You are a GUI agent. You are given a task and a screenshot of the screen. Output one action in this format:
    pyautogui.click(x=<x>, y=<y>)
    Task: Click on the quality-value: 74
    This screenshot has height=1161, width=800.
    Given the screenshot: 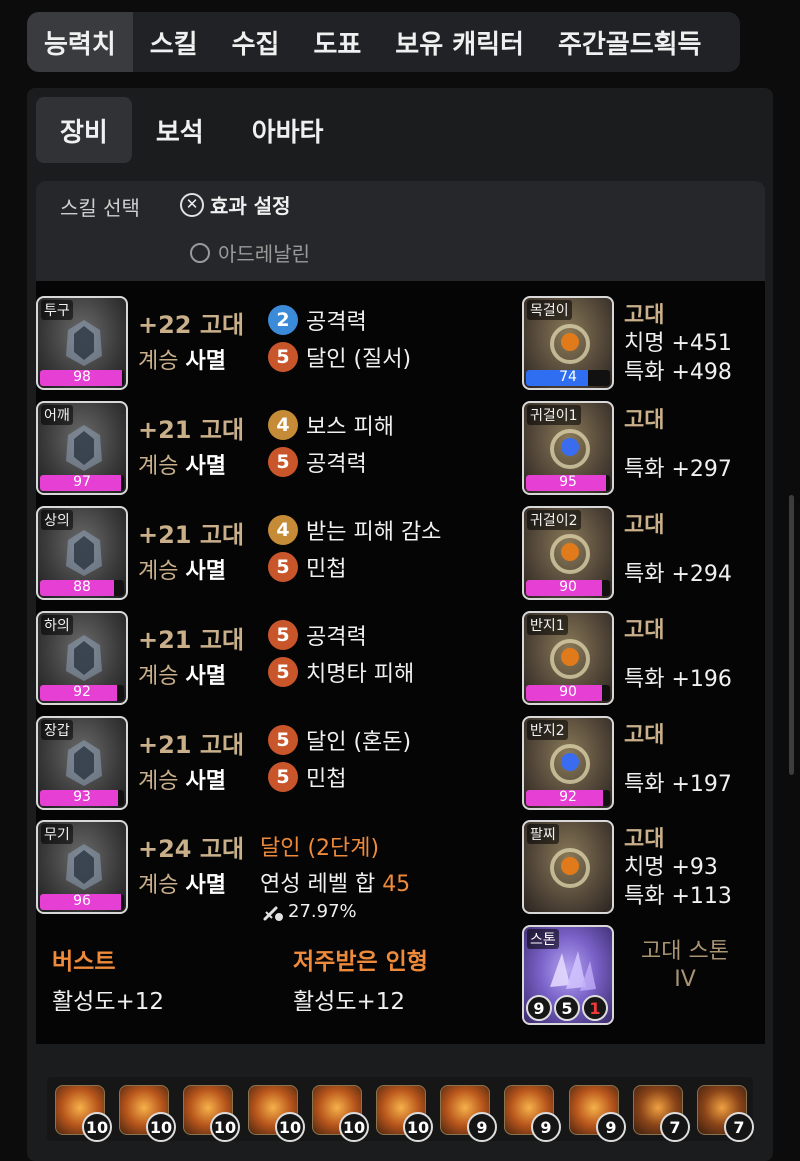 What is the action you would take?
    pyautogui.click(x=568, y=377)
    